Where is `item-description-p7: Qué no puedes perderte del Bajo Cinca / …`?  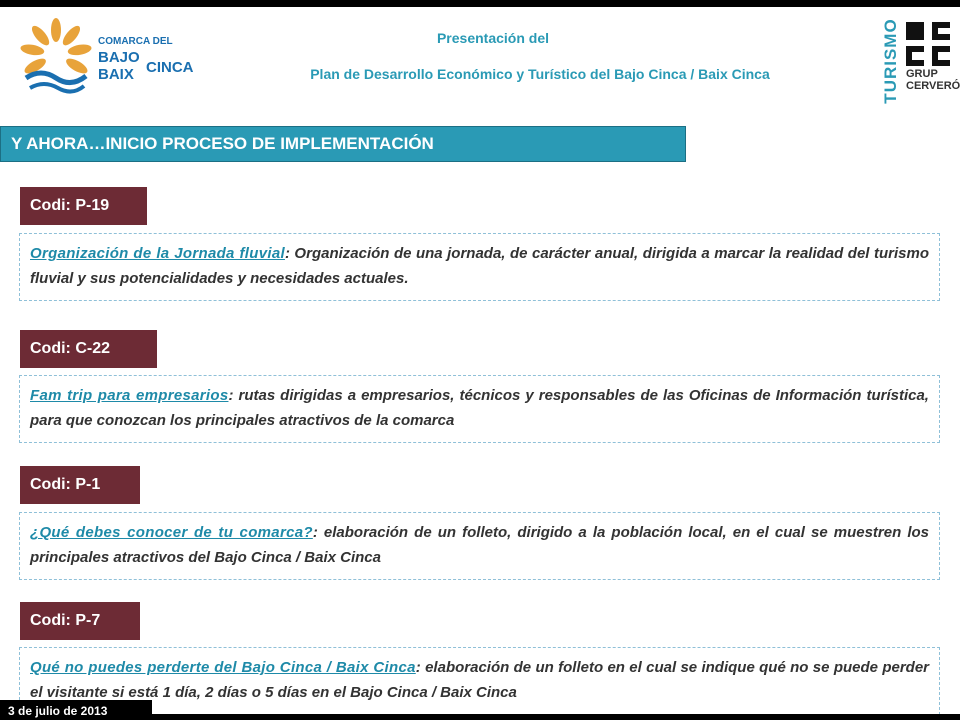
item-description-p7: Qué no puedes perderte del Bajo Cinca / … is located at coordinates (479, 681).